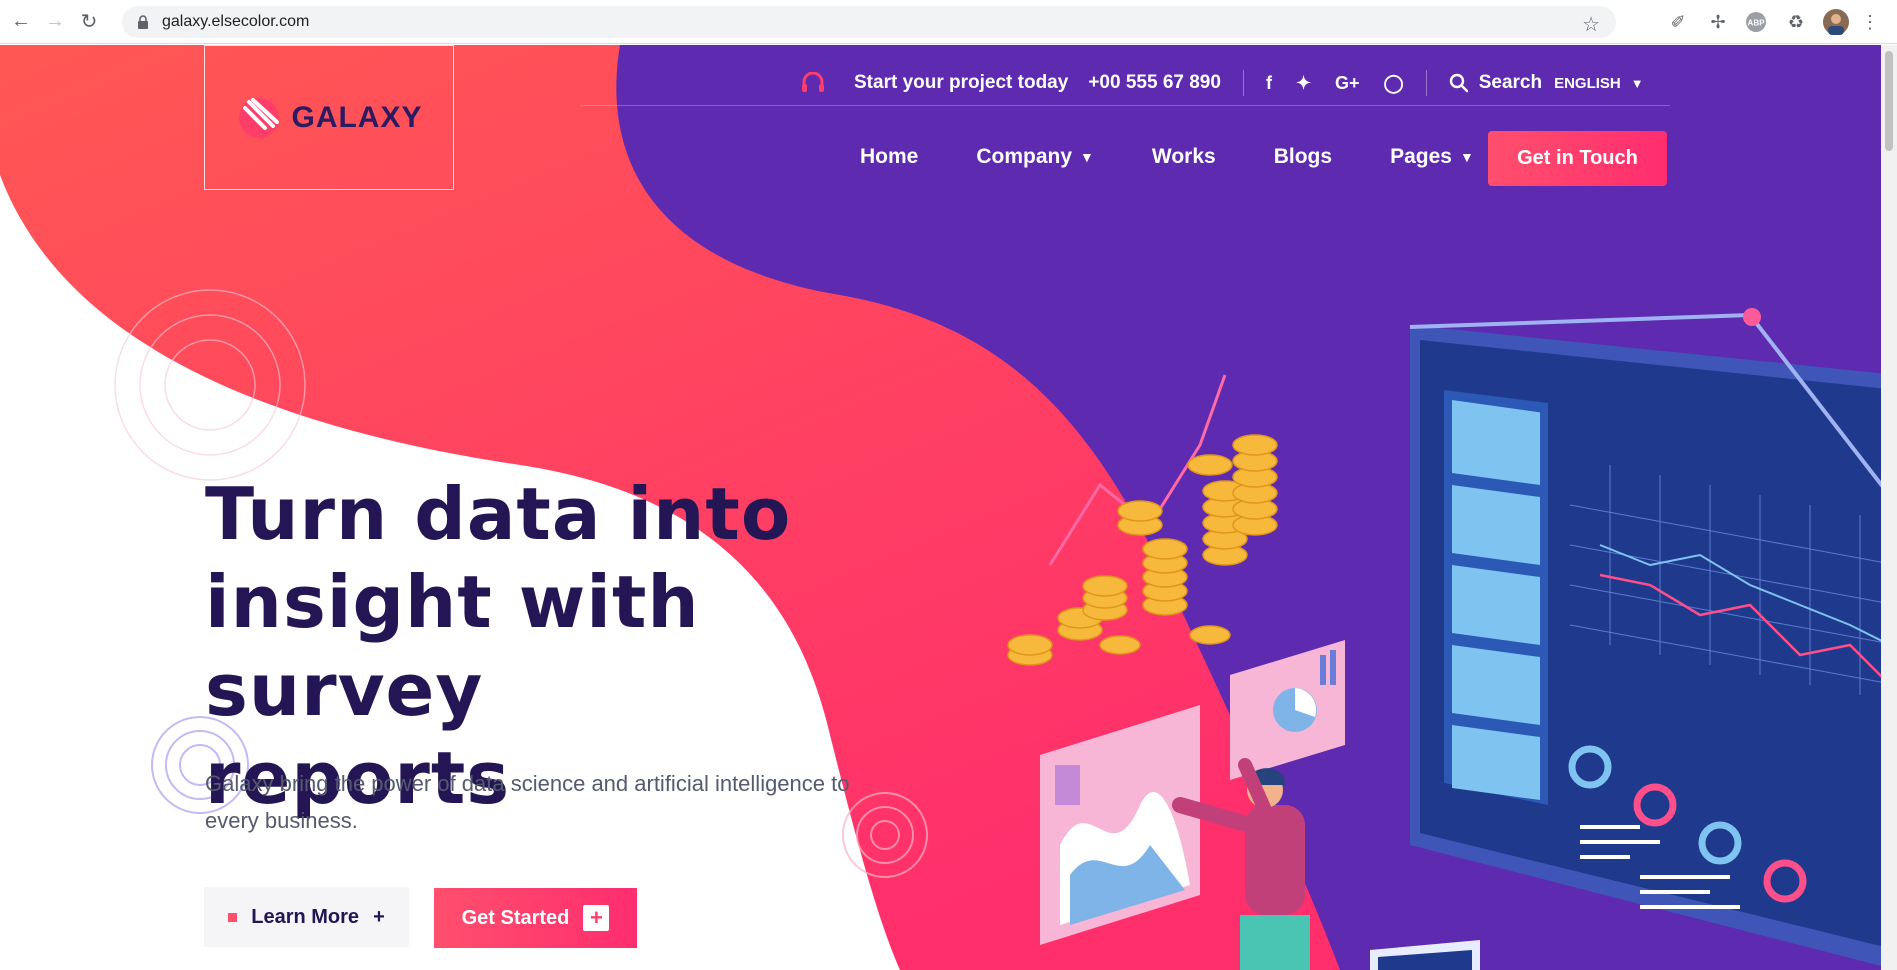 The width and height of the screenshot is (1897, 970). Describe the element at coordinates (1889, 101) in the screenshot. I see `scrollbar-thumb` at that location.